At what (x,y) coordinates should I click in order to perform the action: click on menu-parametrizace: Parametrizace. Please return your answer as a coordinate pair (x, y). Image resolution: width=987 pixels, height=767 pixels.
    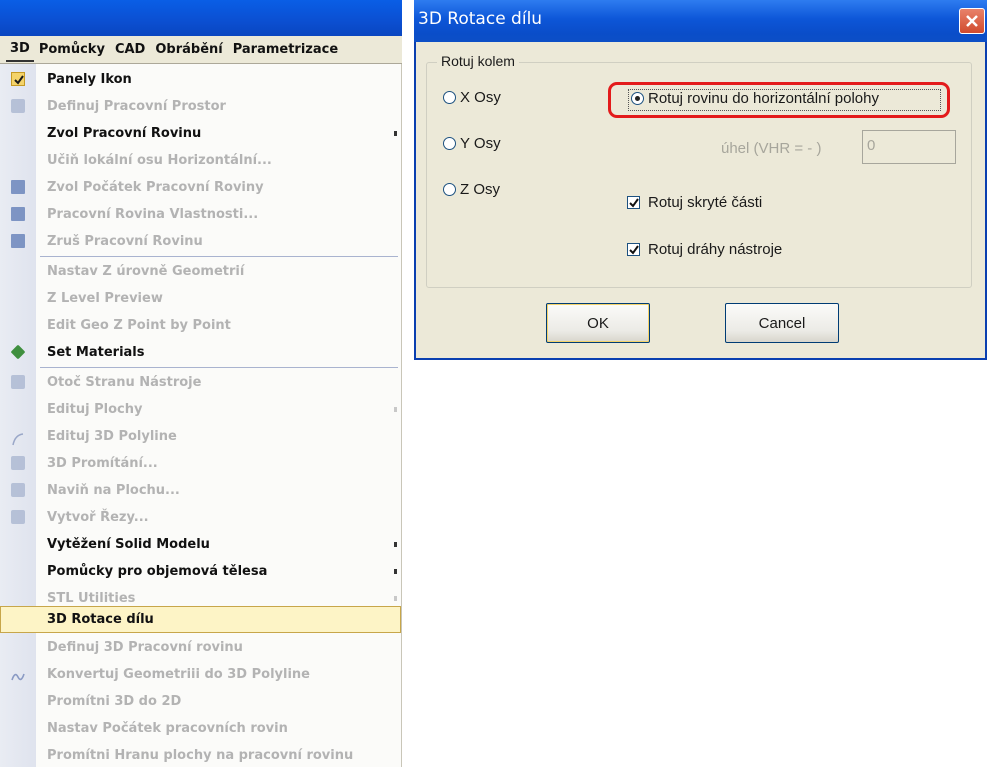
    Looking at the image, I should click on (285, 49).